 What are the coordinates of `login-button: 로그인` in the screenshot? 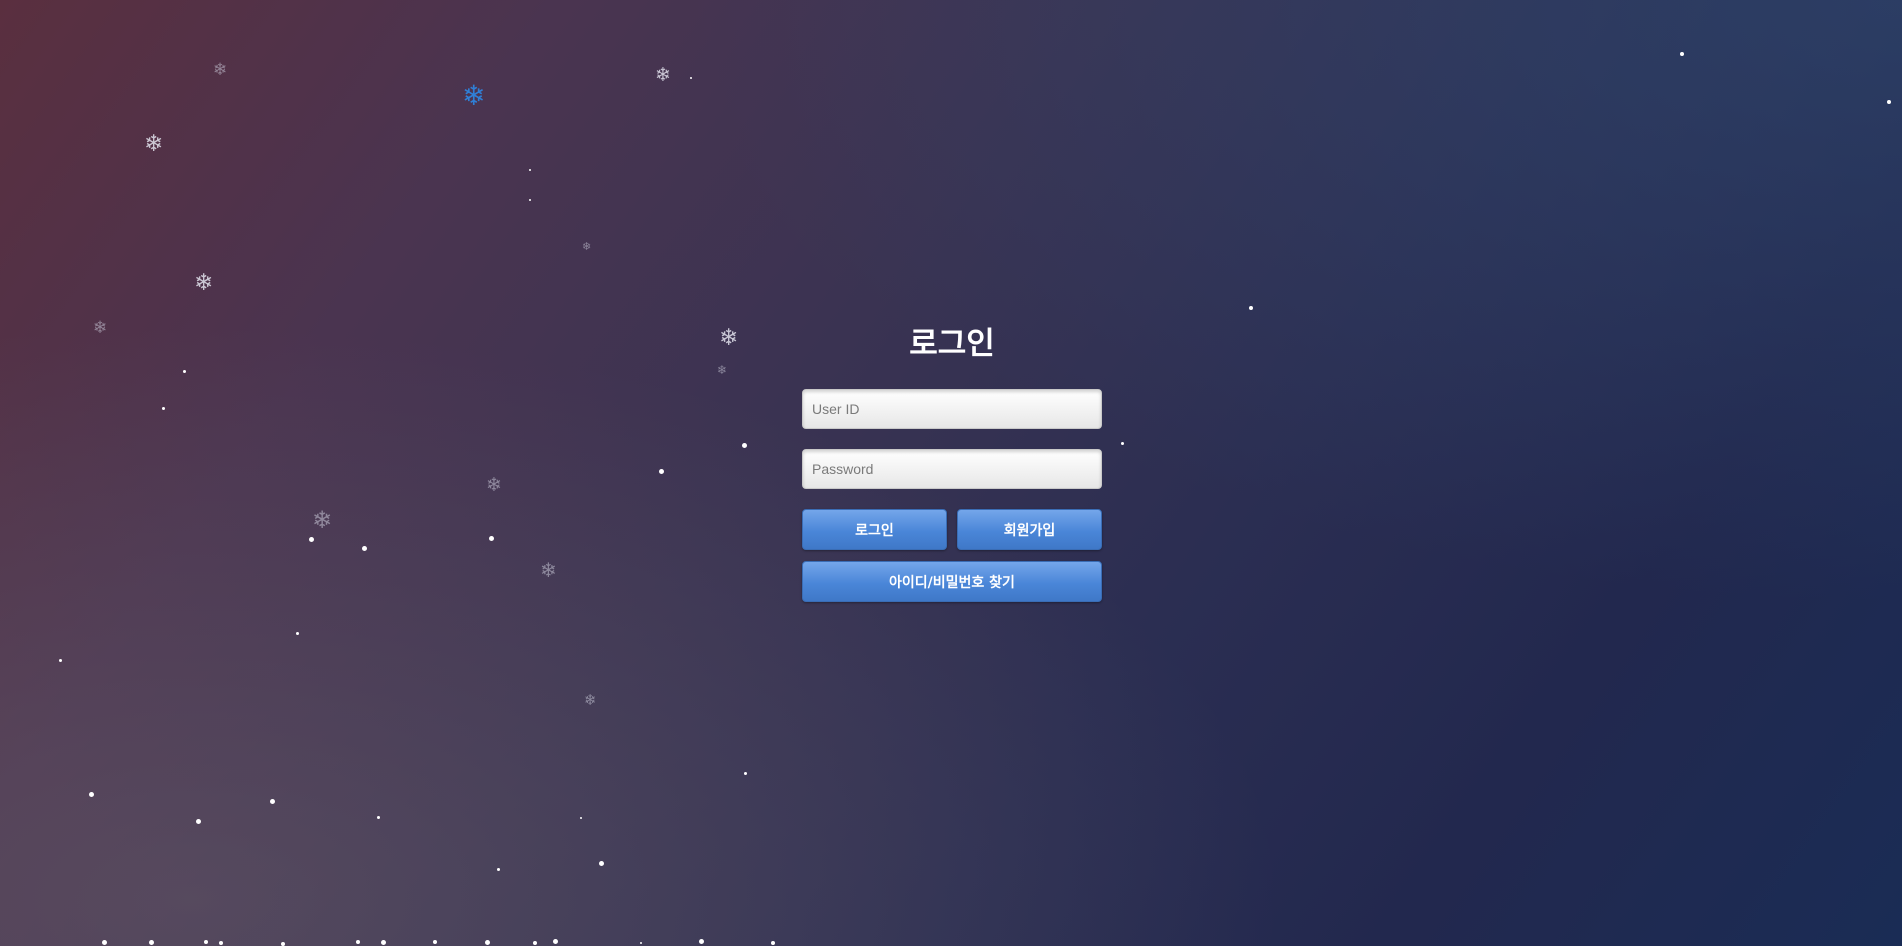 It's located at (874, 529).